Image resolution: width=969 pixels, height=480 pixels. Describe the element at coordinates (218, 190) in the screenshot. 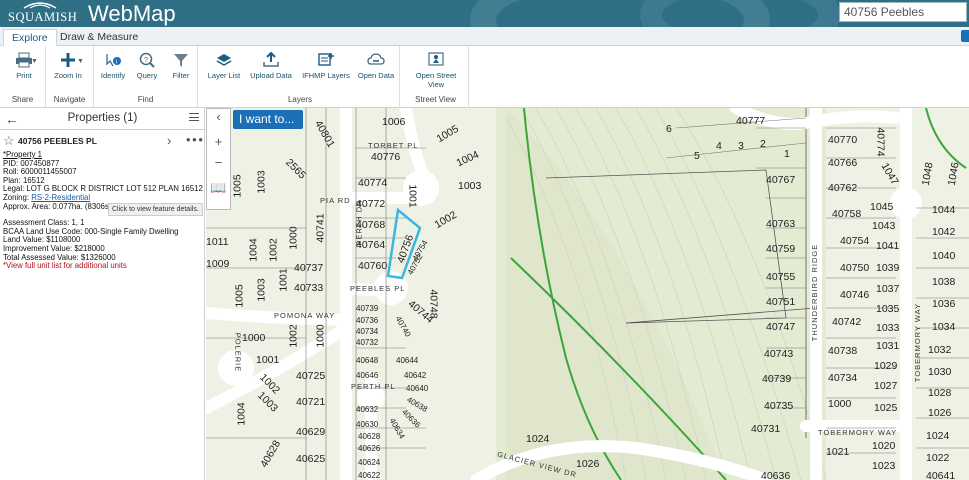

I see `bookmark-icon: 📖` at that location.